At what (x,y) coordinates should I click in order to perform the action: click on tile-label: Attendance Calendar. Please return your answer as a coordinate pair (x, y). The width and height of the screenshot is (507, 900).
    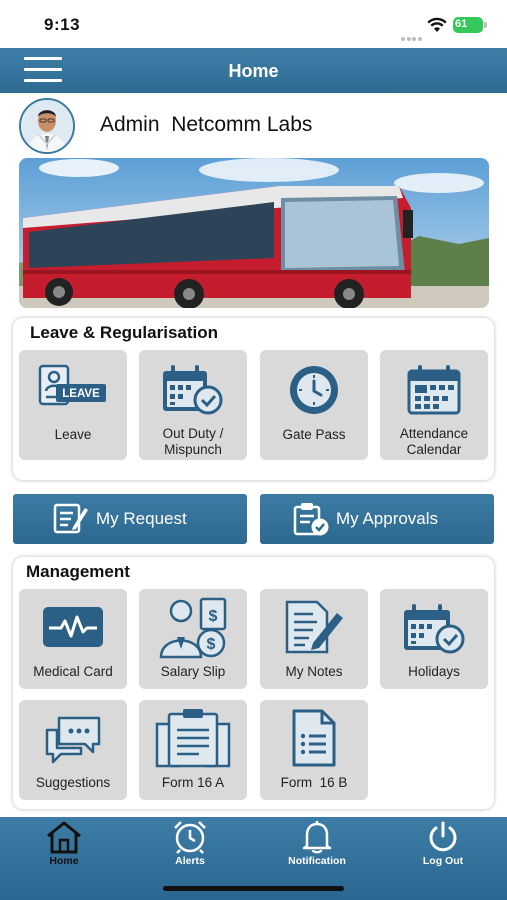
    Looking at the image, I should click on (434, 441).